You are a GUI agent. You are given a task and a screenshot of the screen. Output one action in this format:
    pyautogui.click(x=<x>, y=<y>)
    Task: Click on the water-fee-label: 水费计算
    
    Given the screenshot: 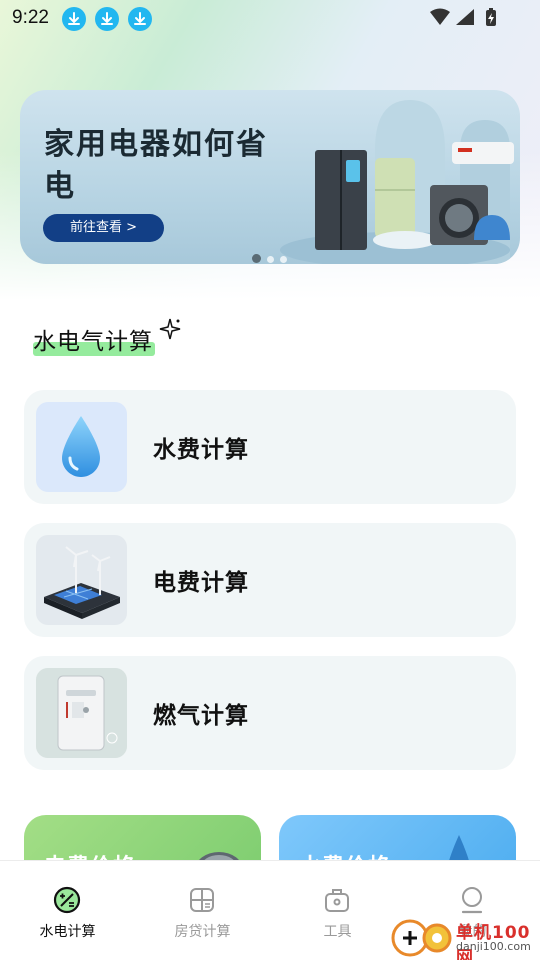 What is the action you would take?
    pyautogui.click(x=201, y=450)
    